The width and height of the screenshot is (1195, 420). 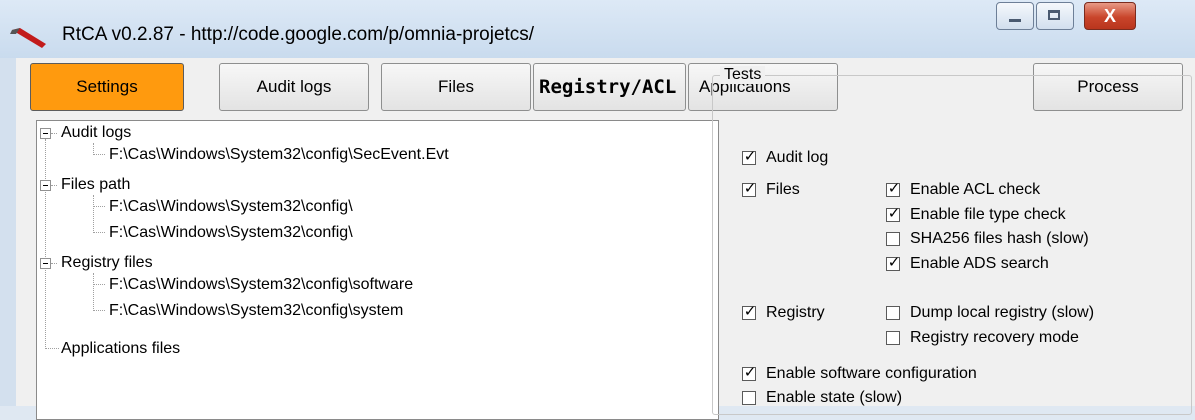 I want to click on files-checkbox: ✓ Files, so click(x=771, y=190).